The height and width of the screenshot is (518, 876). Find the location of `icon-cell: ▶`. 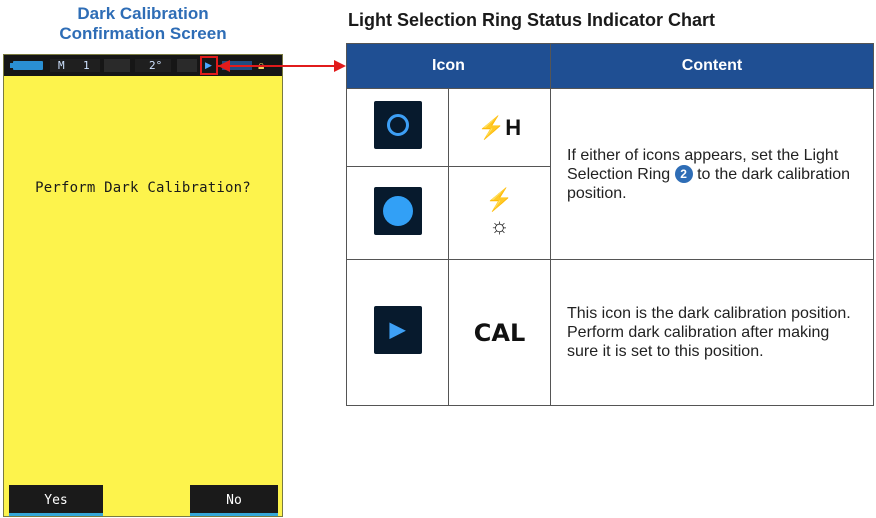

icon-cell: ▶ is located at coordinates (397, 332).